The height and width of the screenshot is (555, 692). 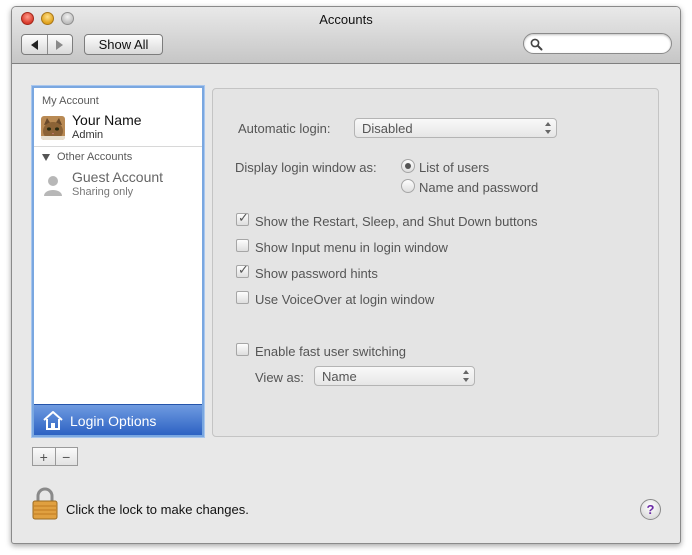 I want to click on window-toolbar: Accounts Show All, so click(x=346, y=35).